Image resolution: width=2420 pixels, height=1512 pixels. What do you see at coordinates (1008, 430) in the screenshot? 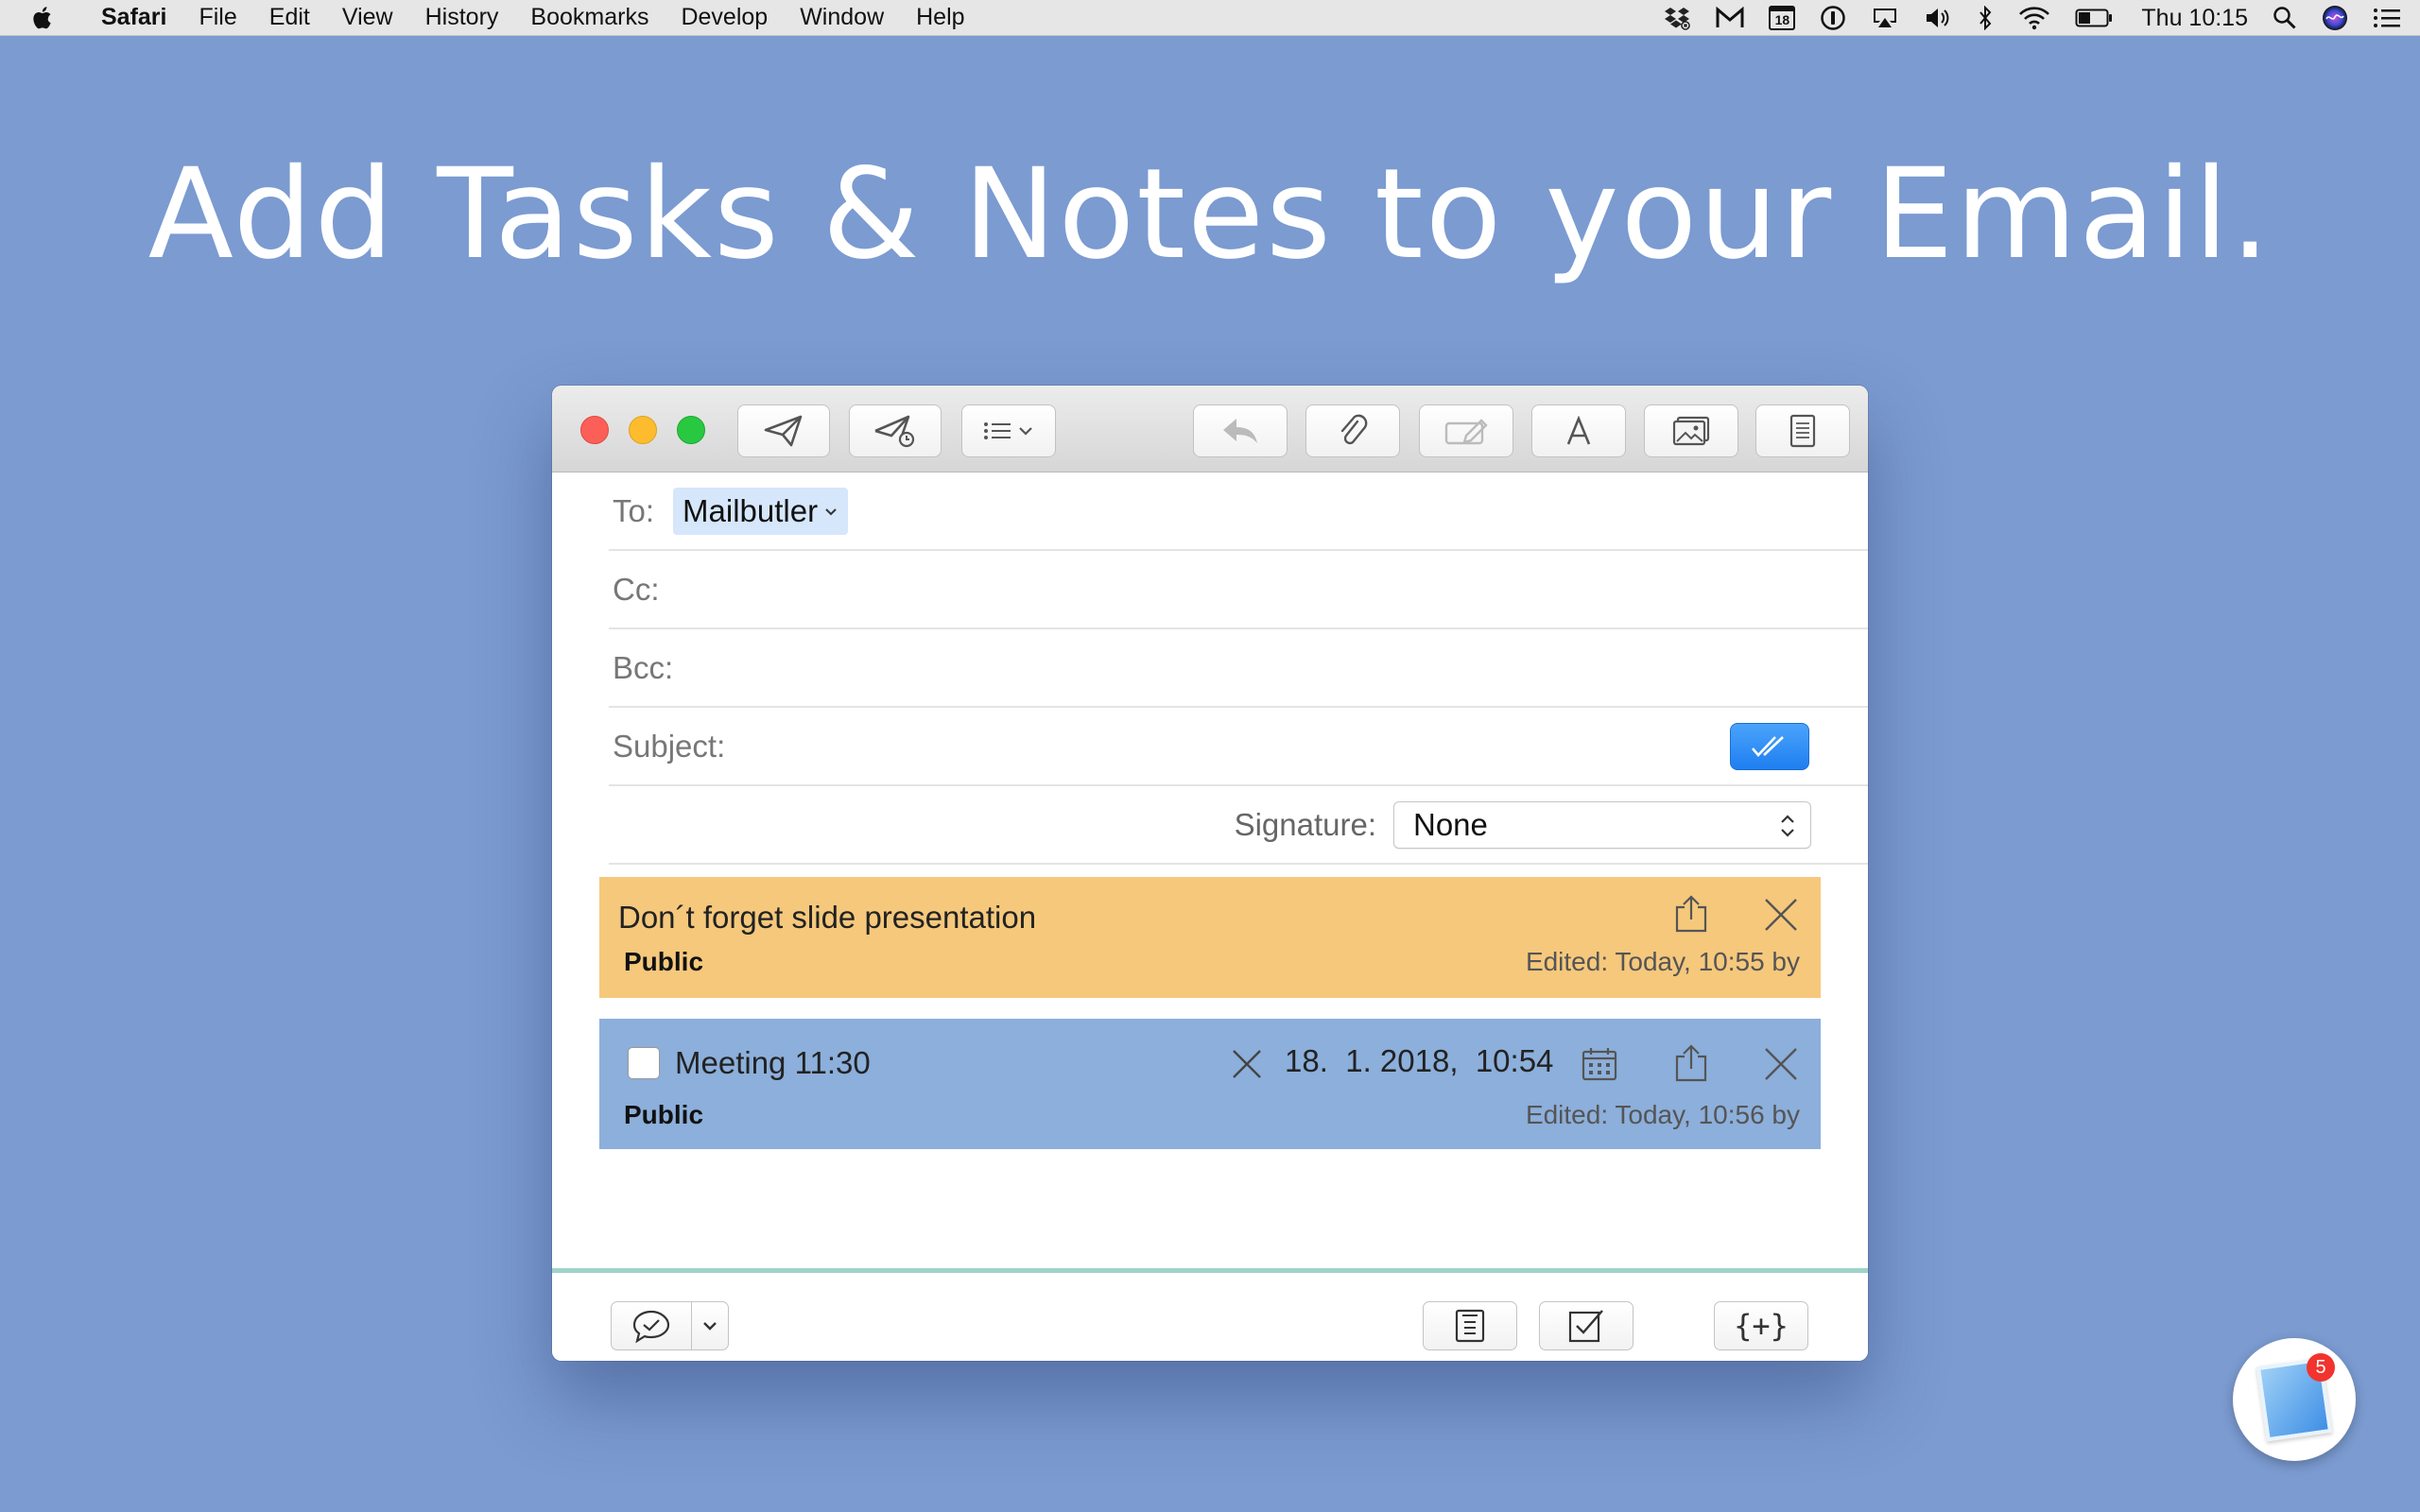
I see `format-list-dropdown` at bounding box center [1008, 430].